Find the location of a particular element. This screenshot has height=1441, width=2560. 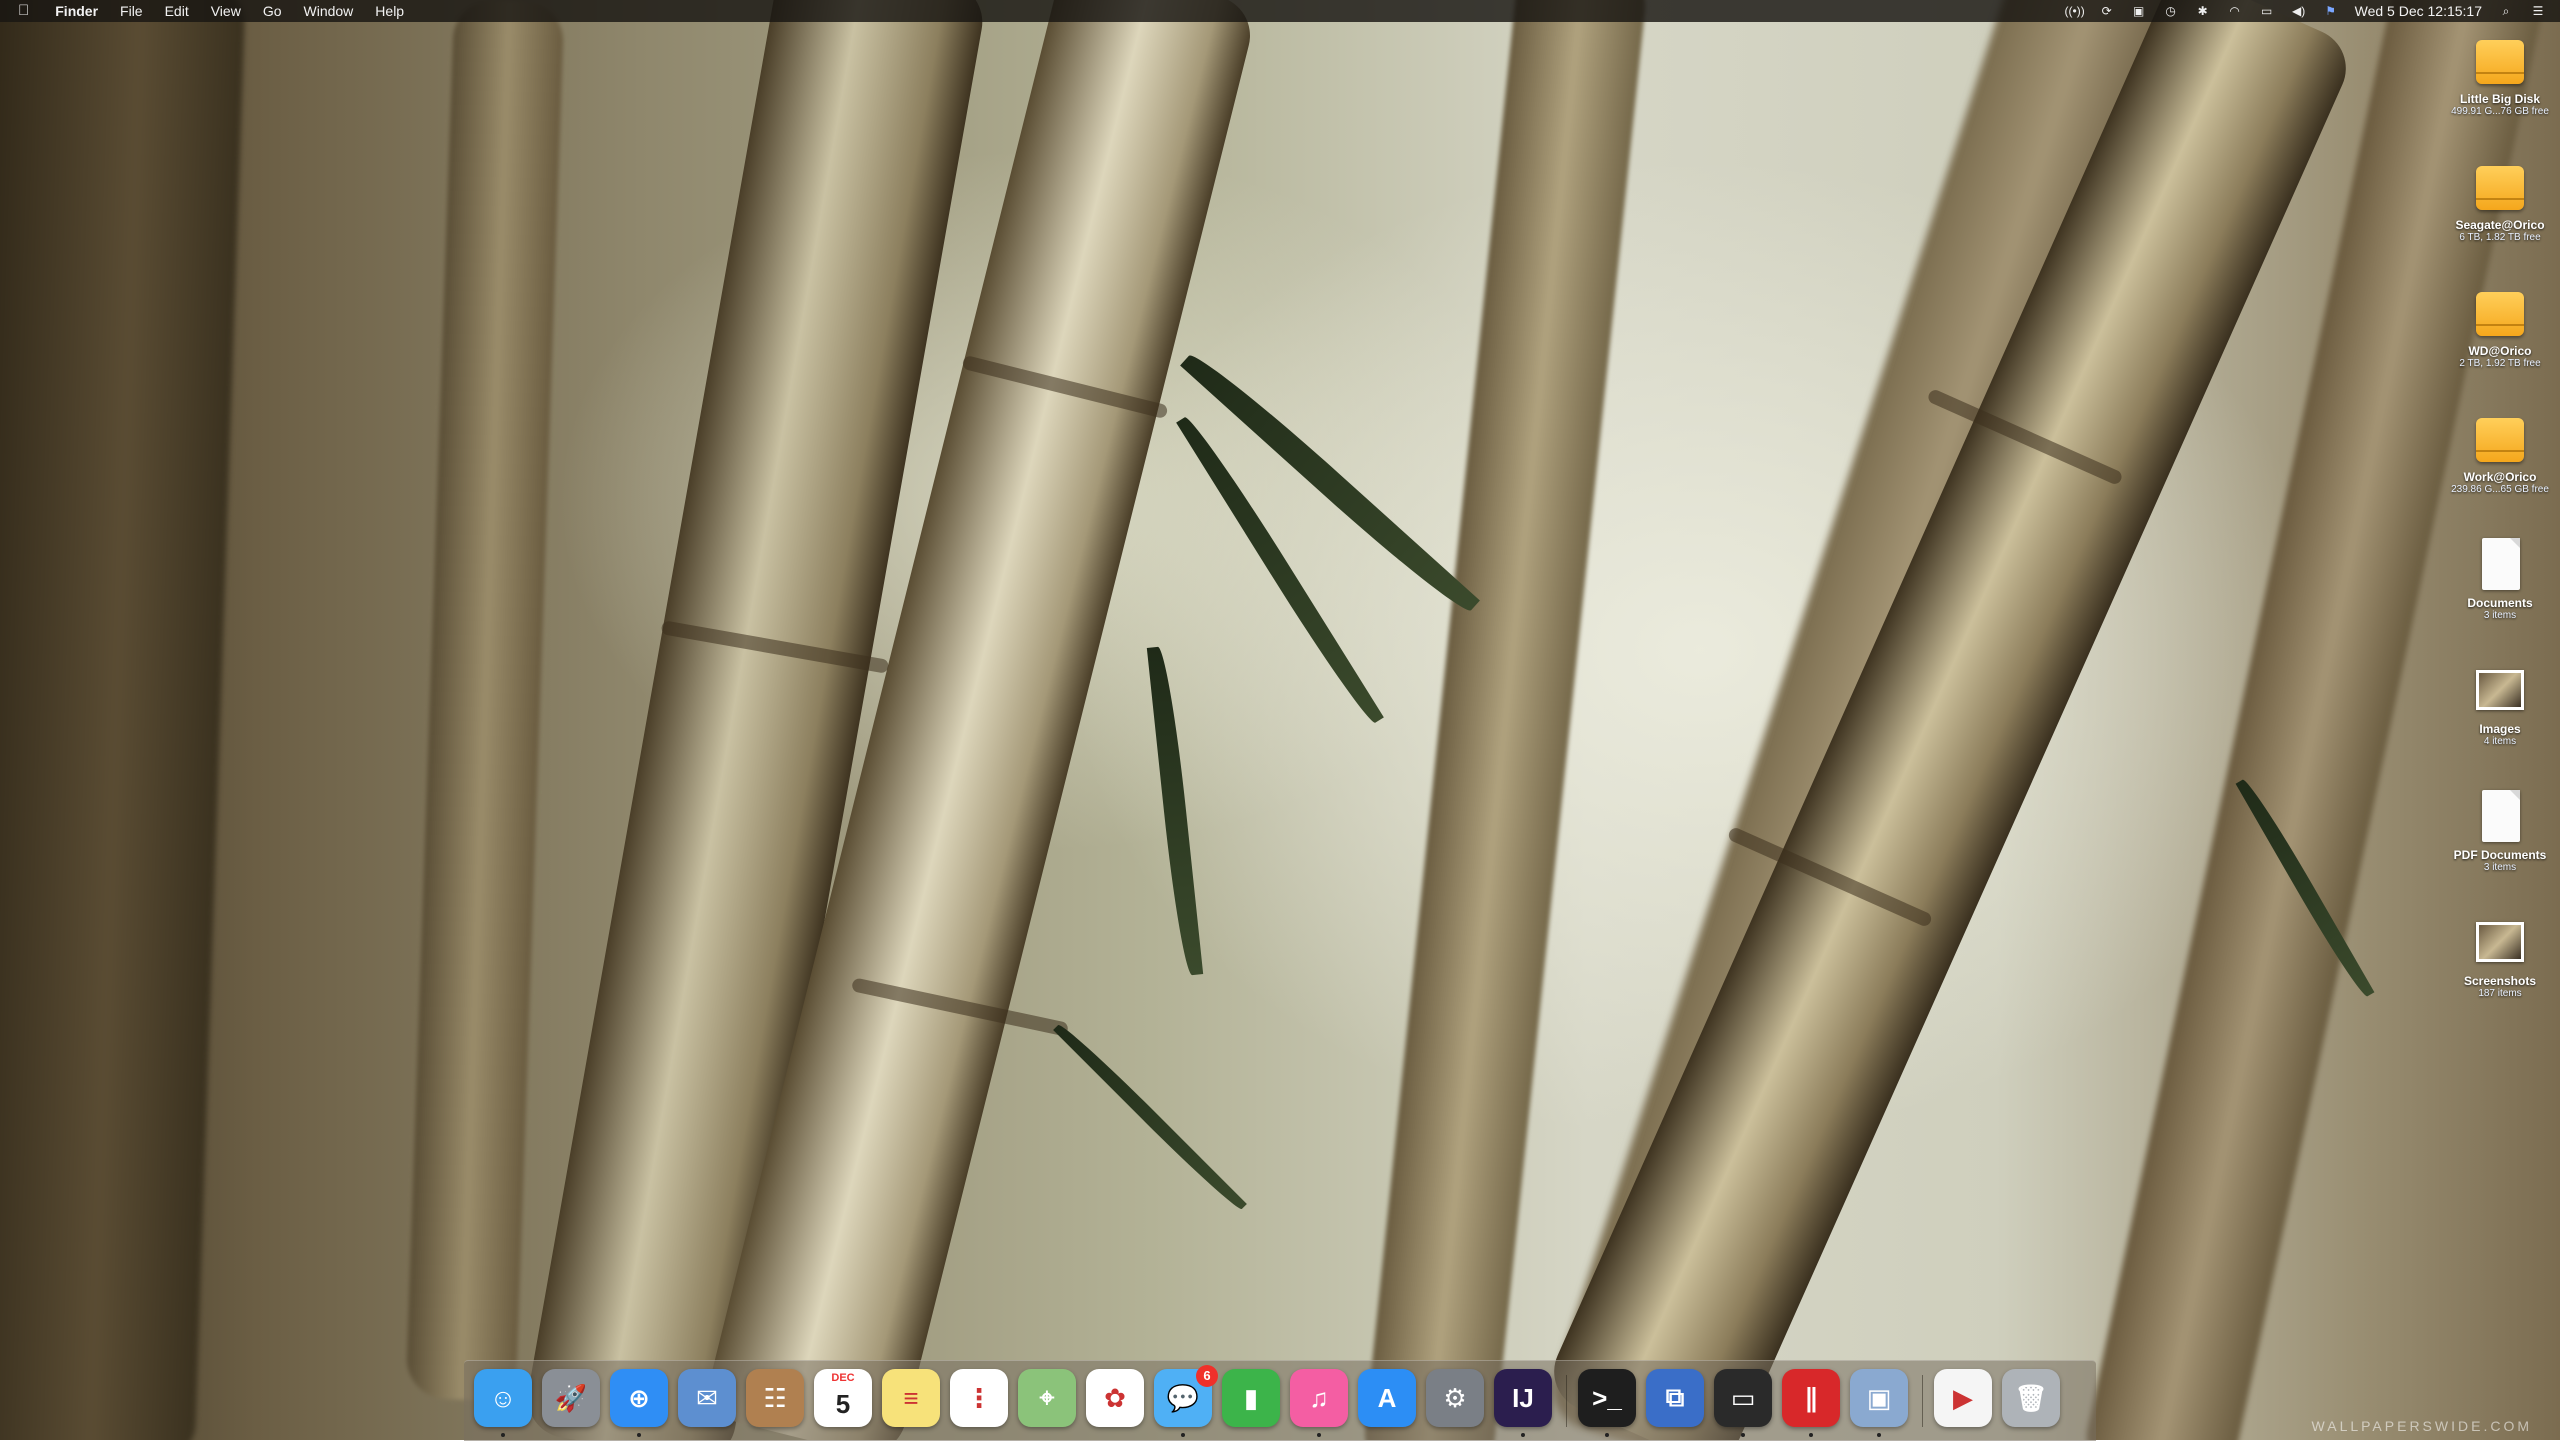

menu-edit: Edit is located at coordinates (177, 11).